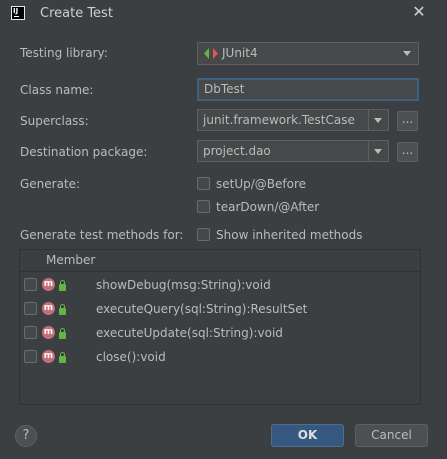 This screenshot has height=459, width=447. I want to click on superclass-value: junit.framework.TestCase, so click(279, 120).